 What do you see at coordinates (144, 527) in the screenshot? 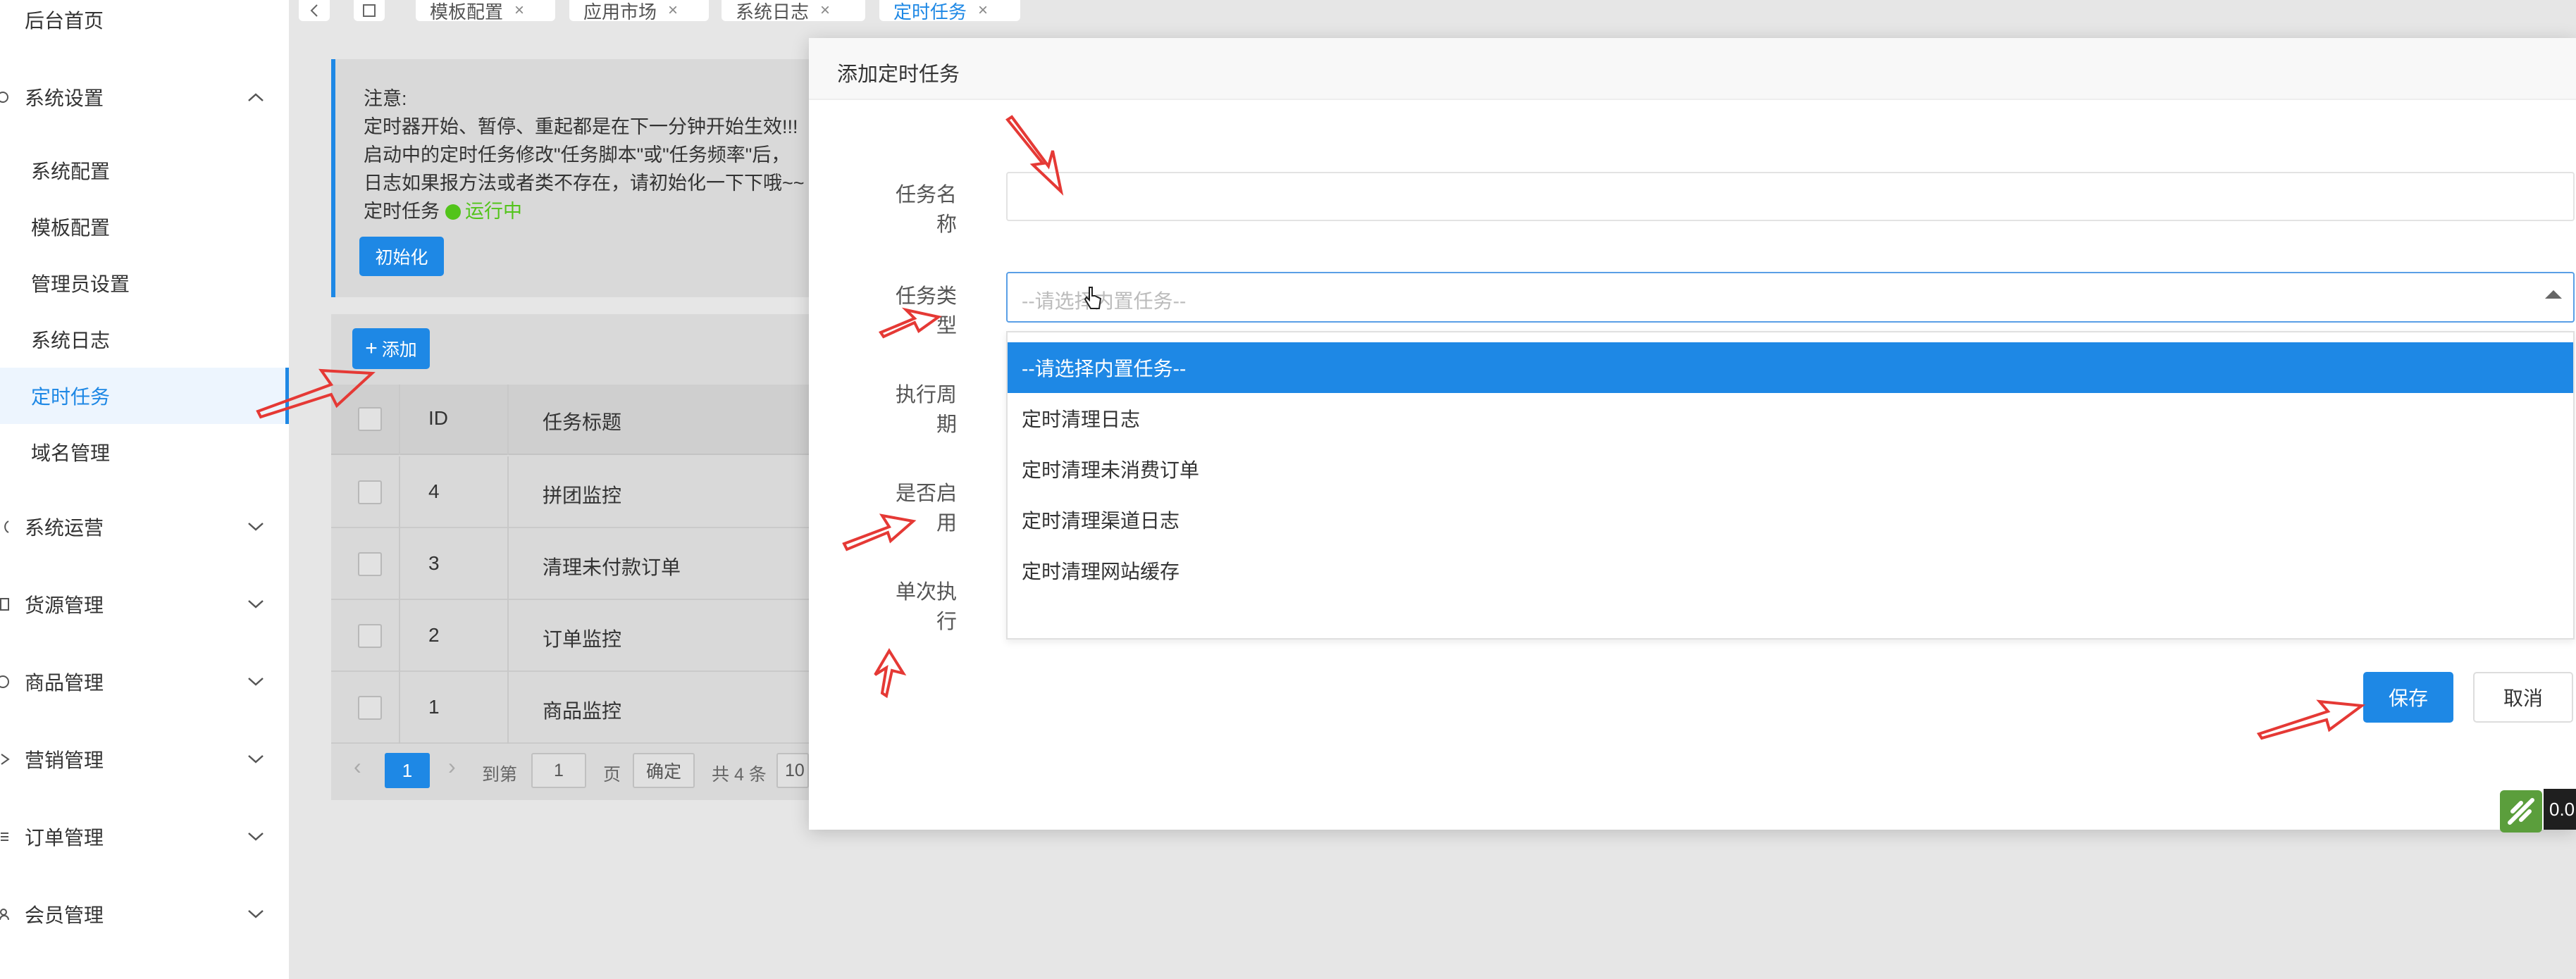
I see `sidebar-group-system-operations: 系统运营` at bounding box center [144, 527].